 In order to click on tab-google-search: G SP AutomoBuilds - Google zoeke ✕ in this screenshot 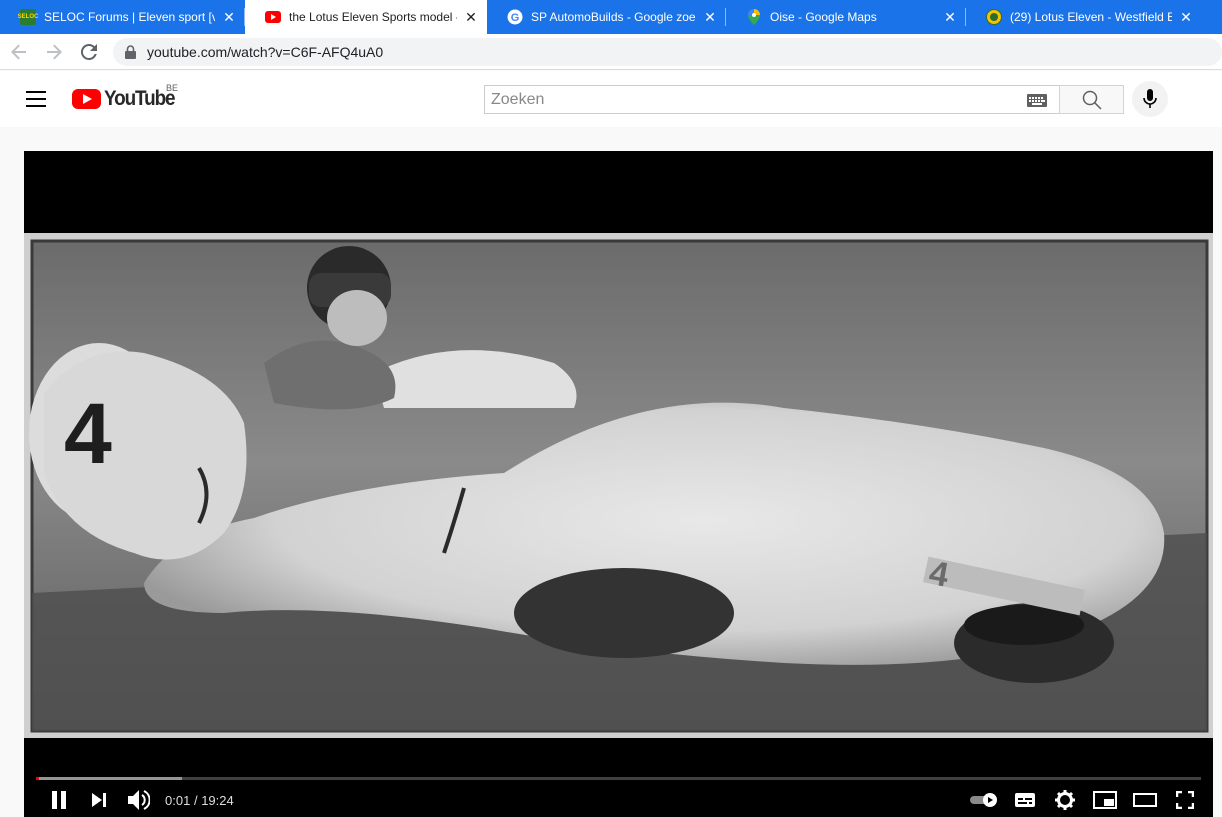, I will do `click(606, 17)`.